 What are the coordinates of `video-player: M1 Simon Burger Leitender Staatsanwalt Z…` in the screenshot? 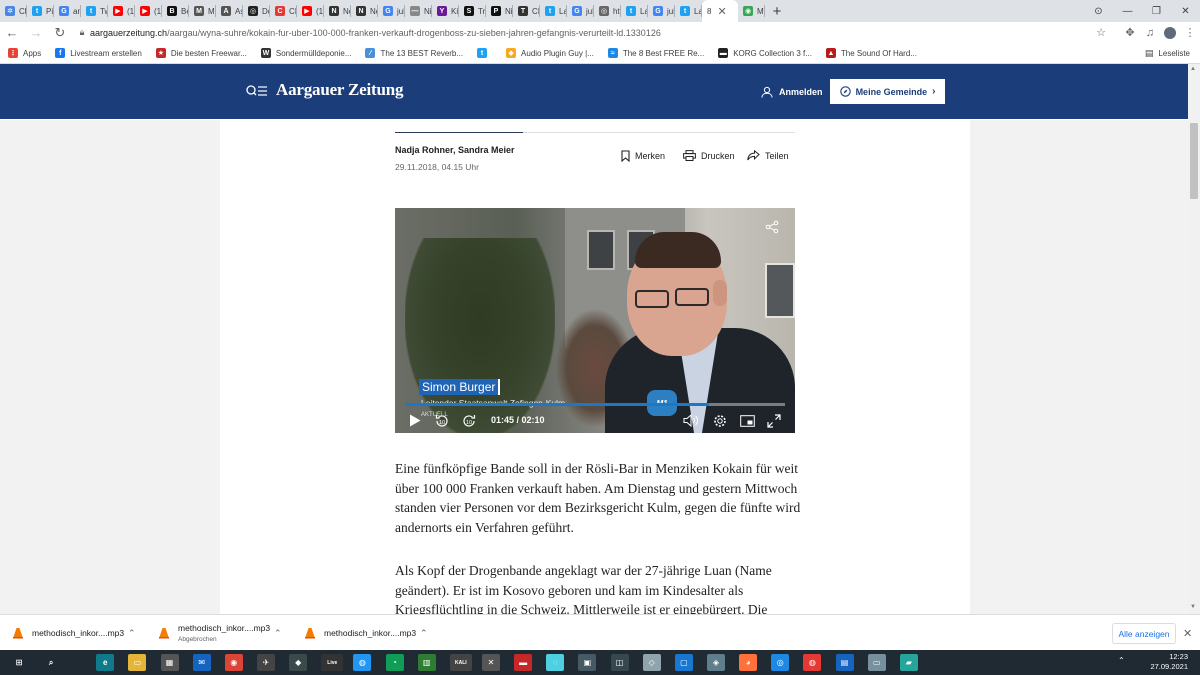 It's located at (595, 320).